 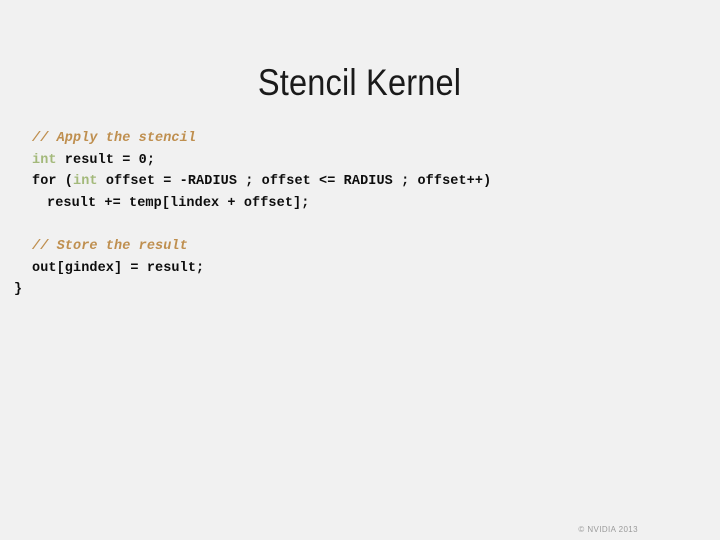 I want to click on code-line: int result = 0;, so click(x=359, y=161).